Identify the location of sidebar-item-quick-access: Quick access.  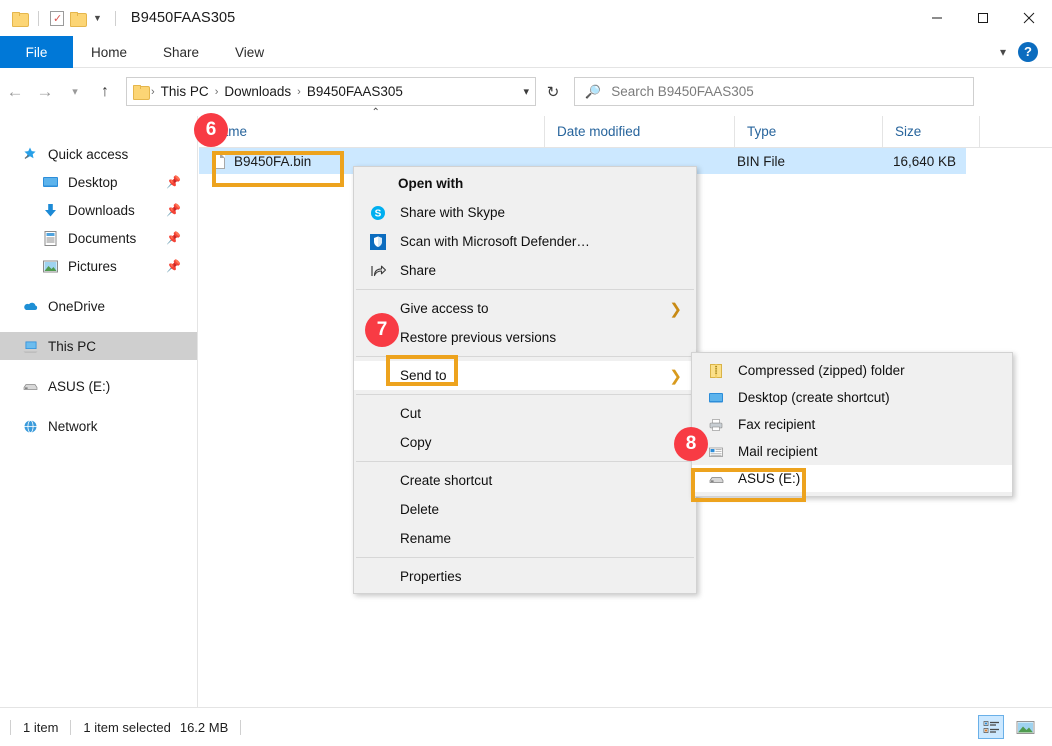
(98, 154).